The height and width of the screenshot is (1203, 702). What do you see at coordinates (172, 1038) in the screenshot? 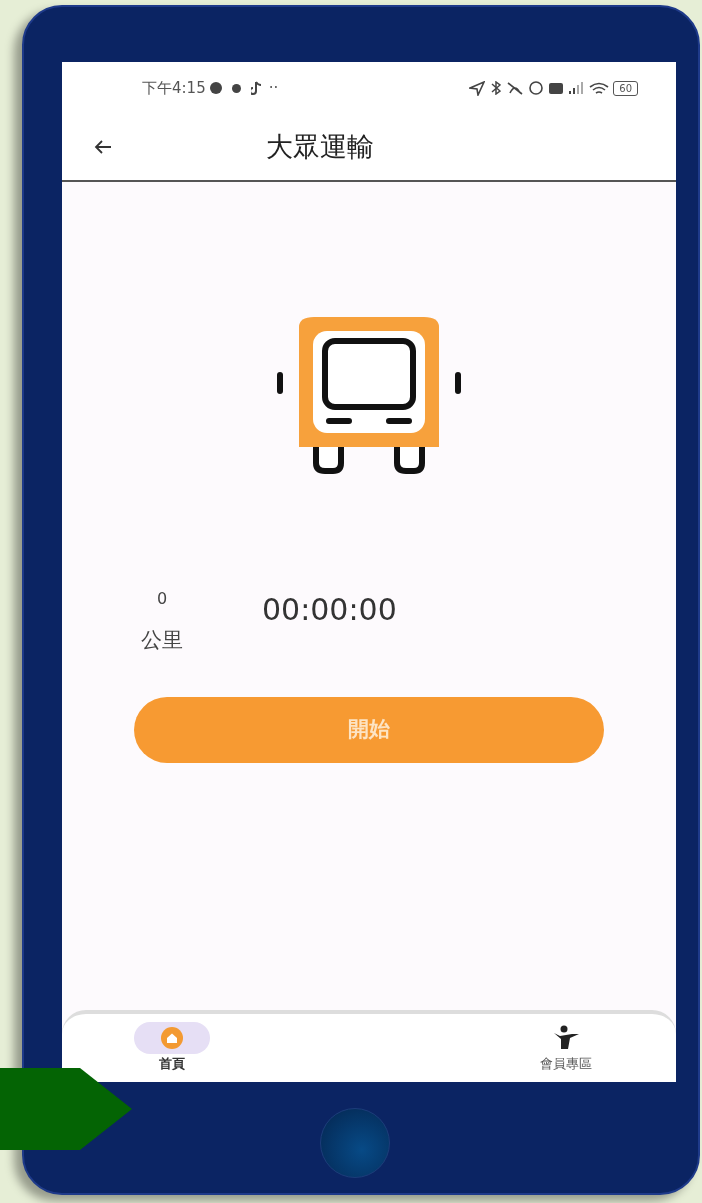
I see `home-icon` at bounding box center [172, 1038].